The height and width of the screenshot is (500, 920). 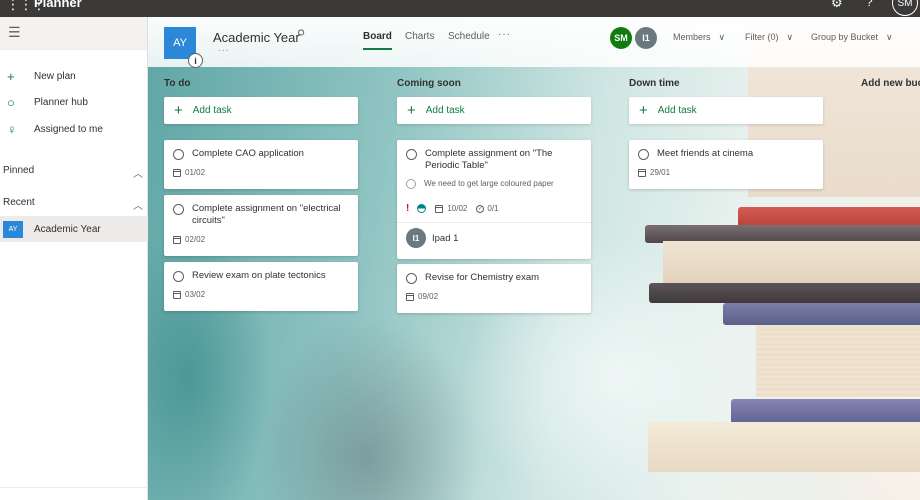 I want to click on members-dropdown: Members ∨, so click(x=699, y=37).